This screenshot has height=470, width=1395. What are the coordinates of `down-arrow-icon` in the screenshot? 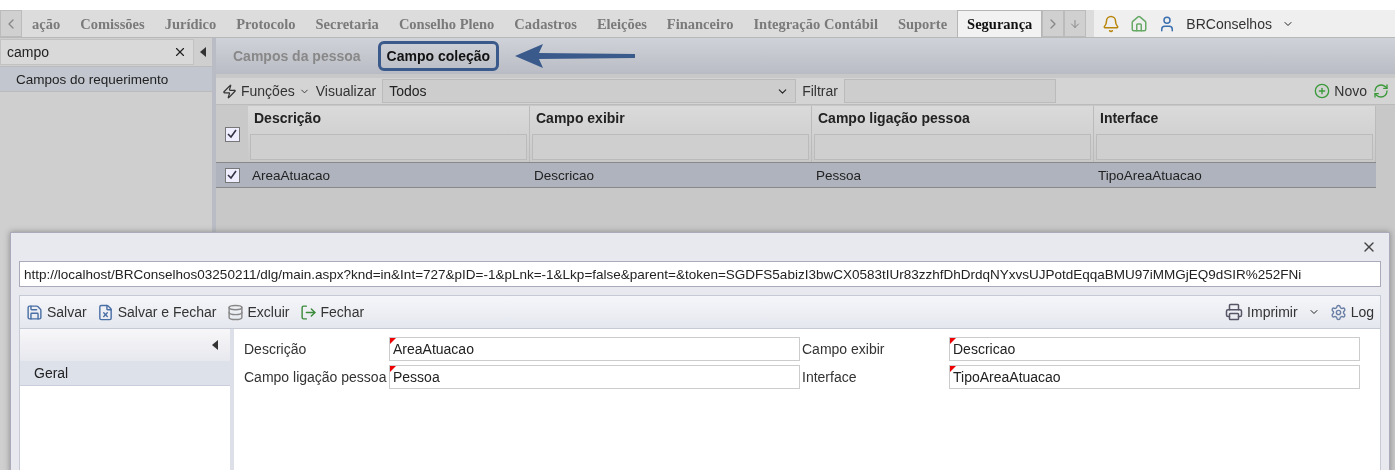 It's located at (1075, 23).